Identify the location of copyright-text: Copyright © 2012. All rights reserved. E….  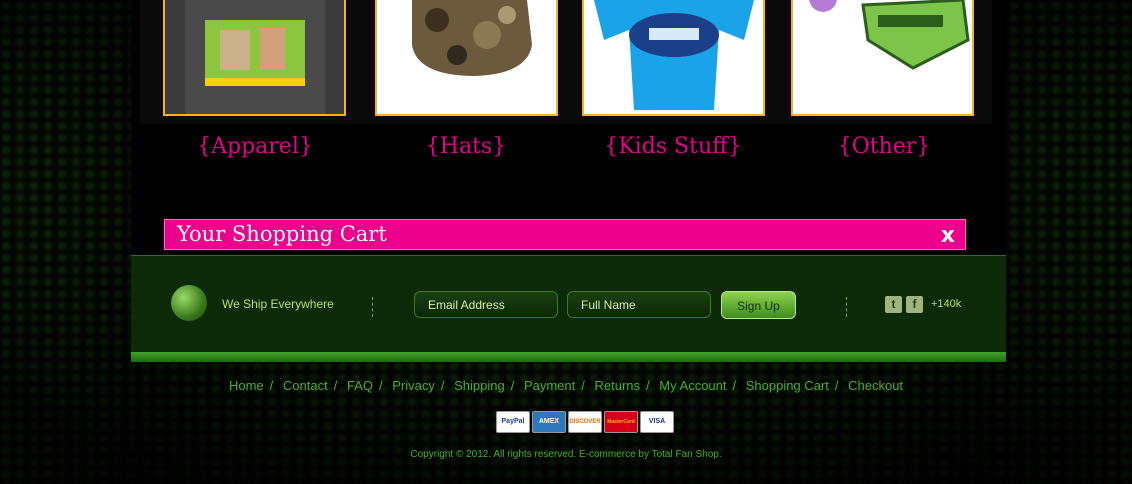
(566, 454).